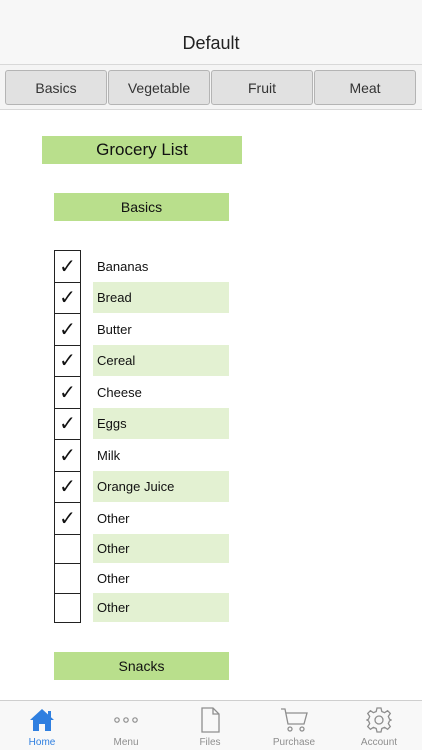 Image resolution: width=422 pixels, height=750 pixels. What do you see at coordinates (161, 266) in the screenshot?
I see `list-item: Bananas` at bounding box center [161, 266].